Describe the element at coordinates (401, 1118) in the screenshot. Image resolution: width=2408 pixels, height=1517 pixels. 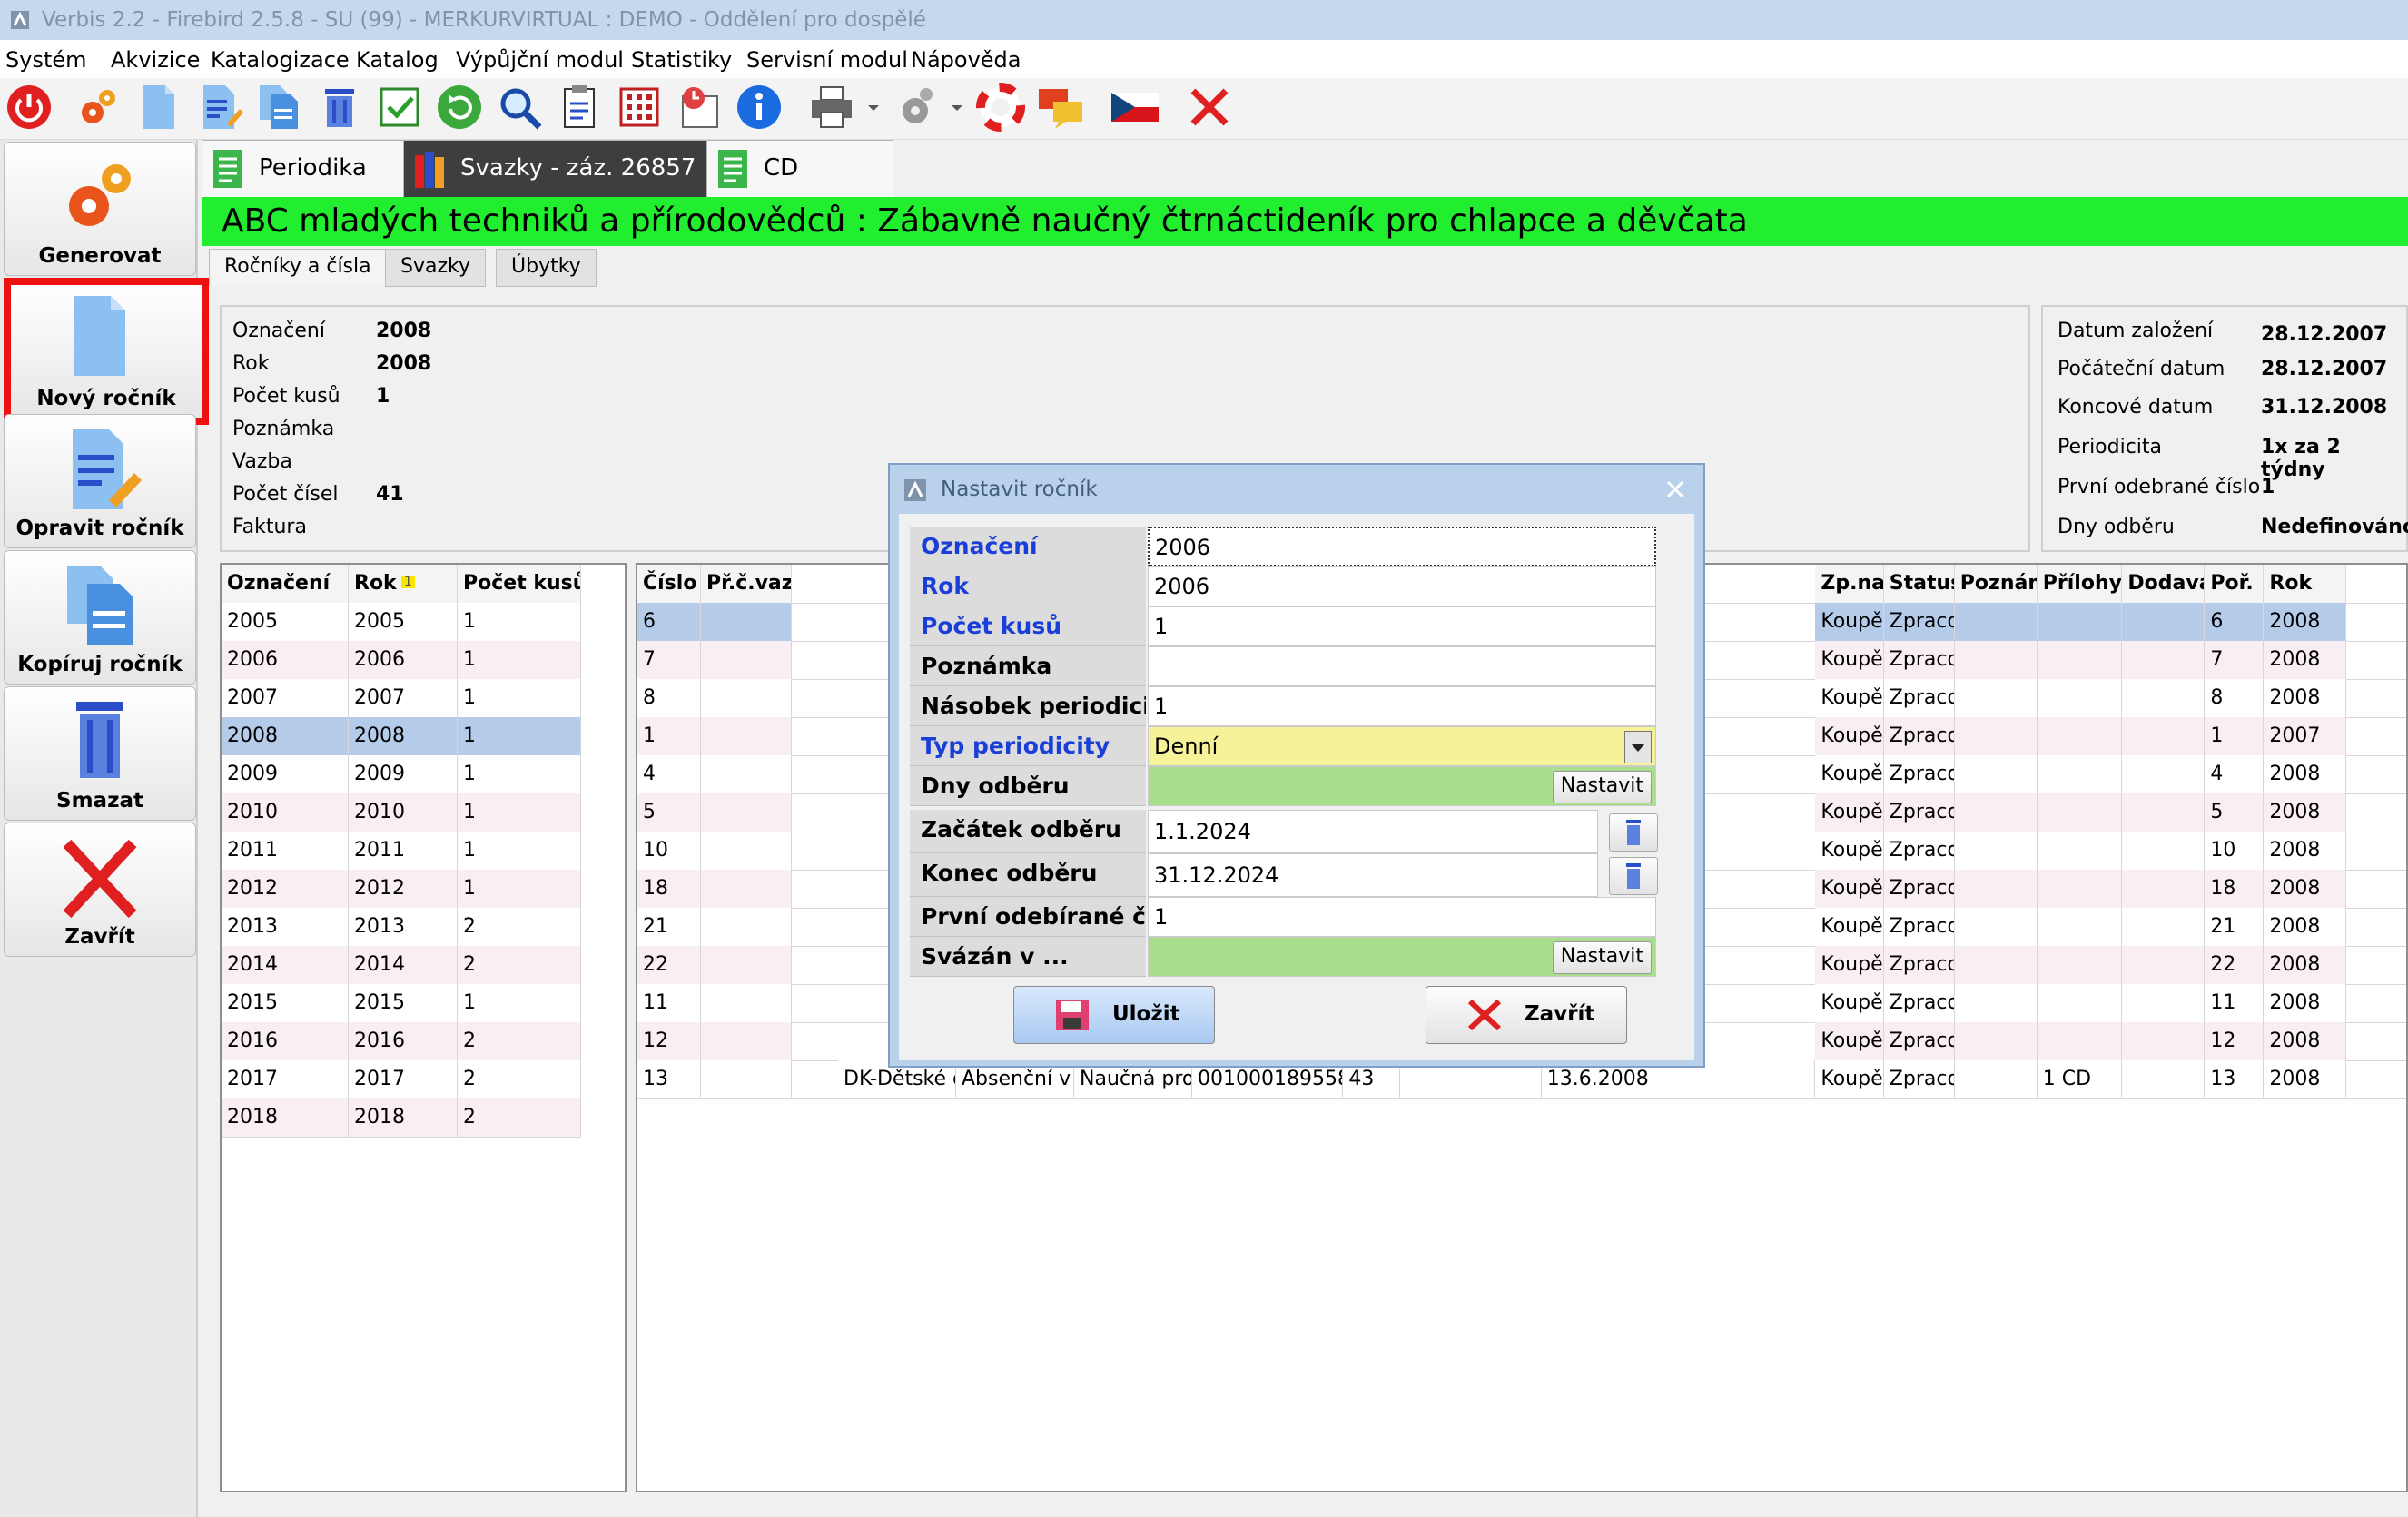
I see `table-row: 2018 2018 2` at that location.